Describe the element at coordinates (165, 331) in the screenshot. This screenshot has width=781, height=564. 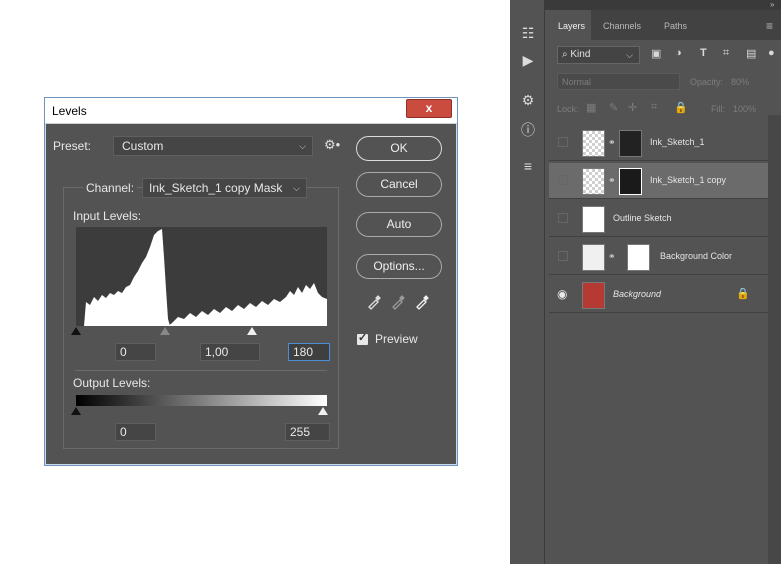
I see `input-gamma-slider` at that location.